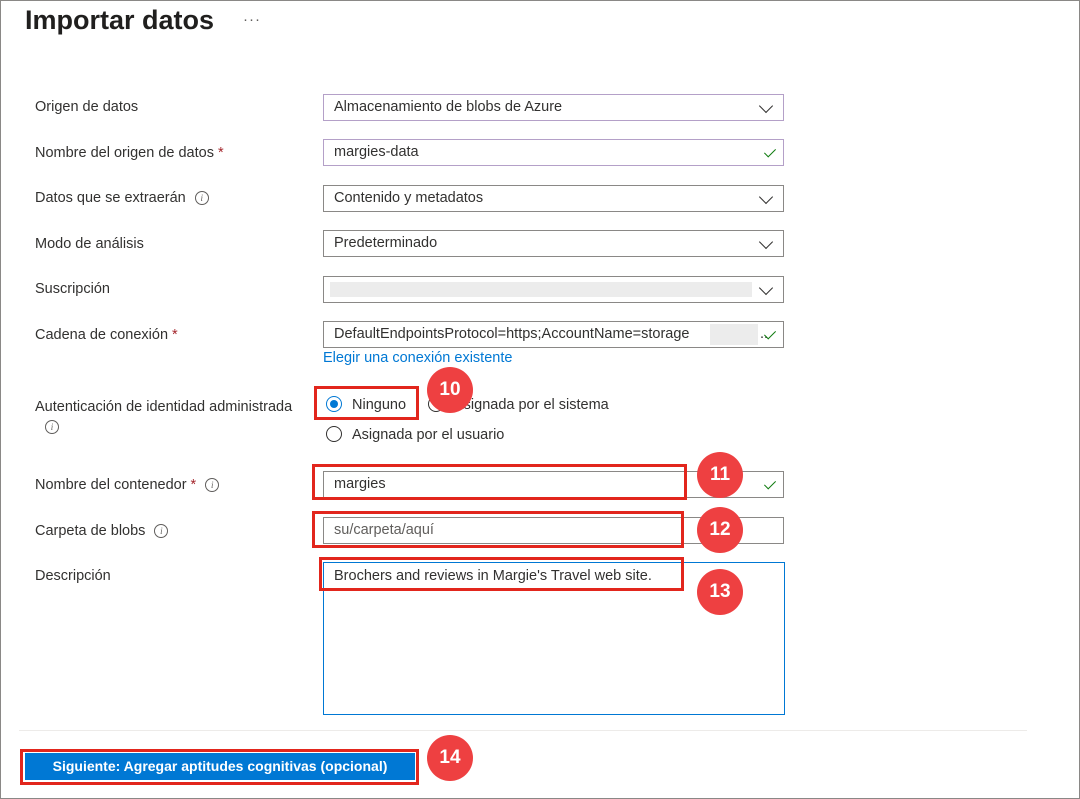  What do you see at coordinates (111, 485) in the screenshot?
I see `container-name-label-text: Nombre del contenedor` at bounding box center [111, 485].